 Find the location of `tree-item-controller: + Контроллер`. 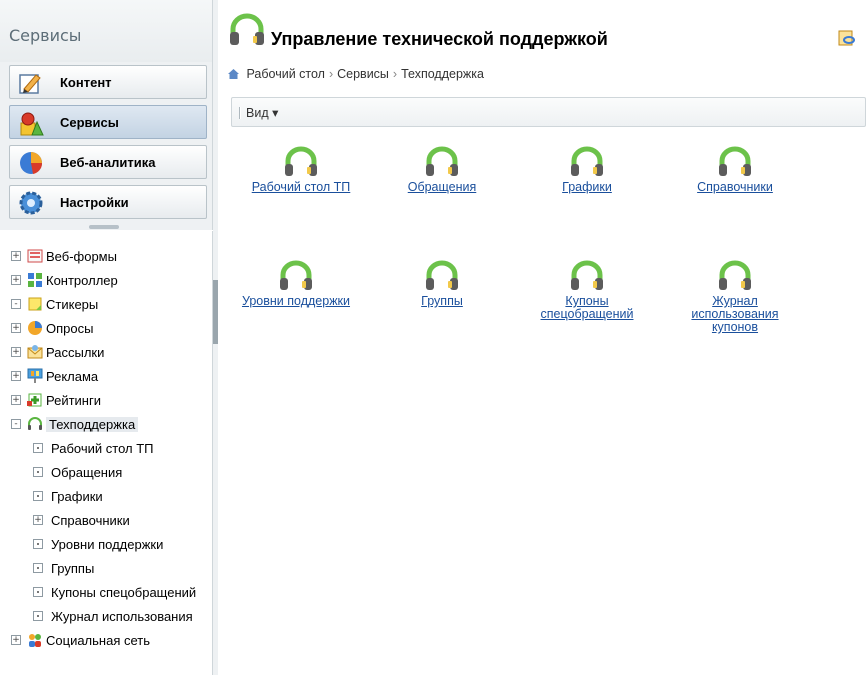

tree-item-controller: + Контроллер is located at coordinates (106, 281).